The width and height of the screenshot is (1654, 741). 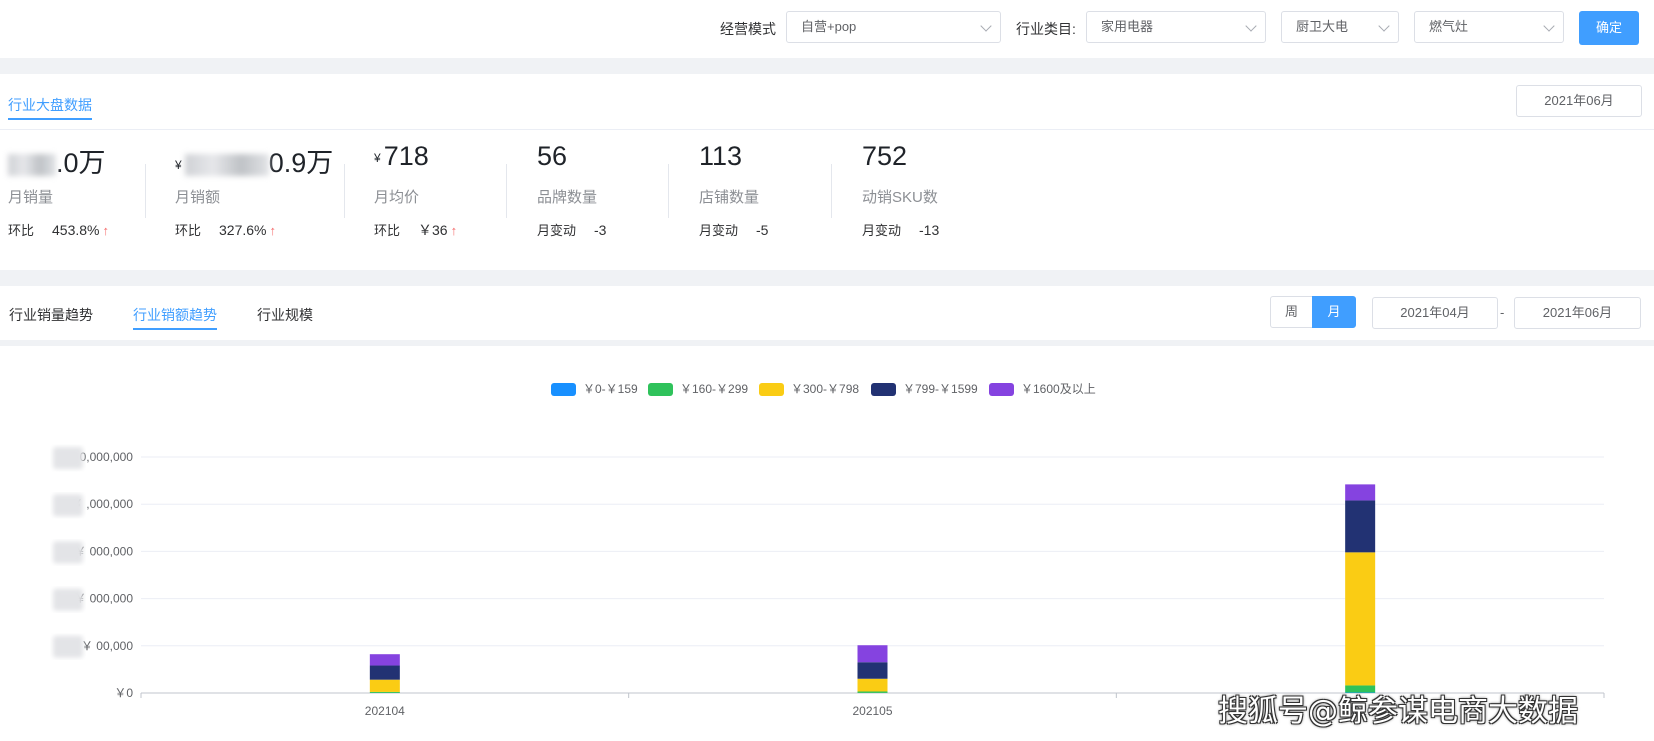 I want to click on start-date-picker: 2021年04月, so click(x=1435, y=313).